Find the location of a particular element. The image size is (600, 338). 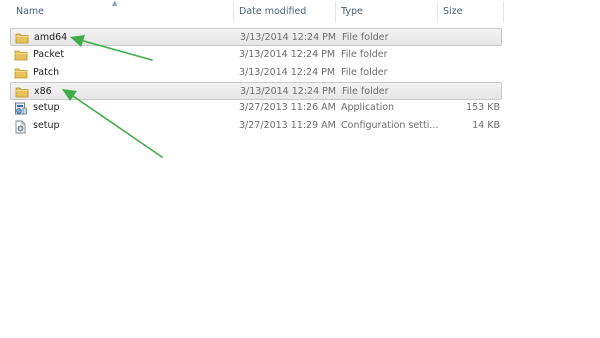

file-row-patch: Patch 3/13/2014 12:24 PM File folder is located at coordinates (256, 73).